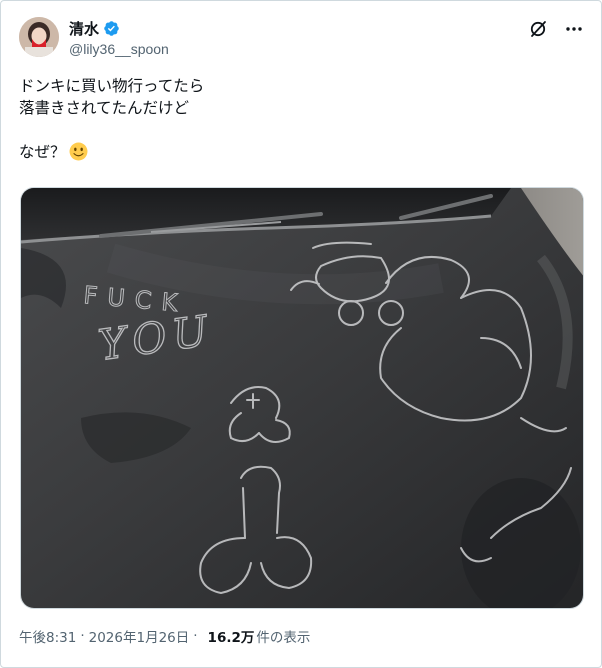 The image size is (602, 668). Describe the element at coordinates (112, 86) in the screenshot. I see `tweet-text-line: ドンキに買い物行ってたら` at that location.